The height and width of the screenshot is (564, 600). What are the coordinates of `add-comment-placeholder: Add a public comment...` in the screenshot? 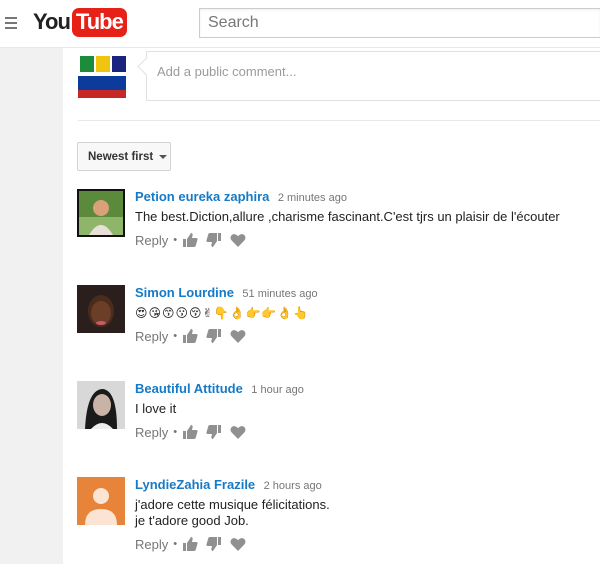 It's located at (227, 71).